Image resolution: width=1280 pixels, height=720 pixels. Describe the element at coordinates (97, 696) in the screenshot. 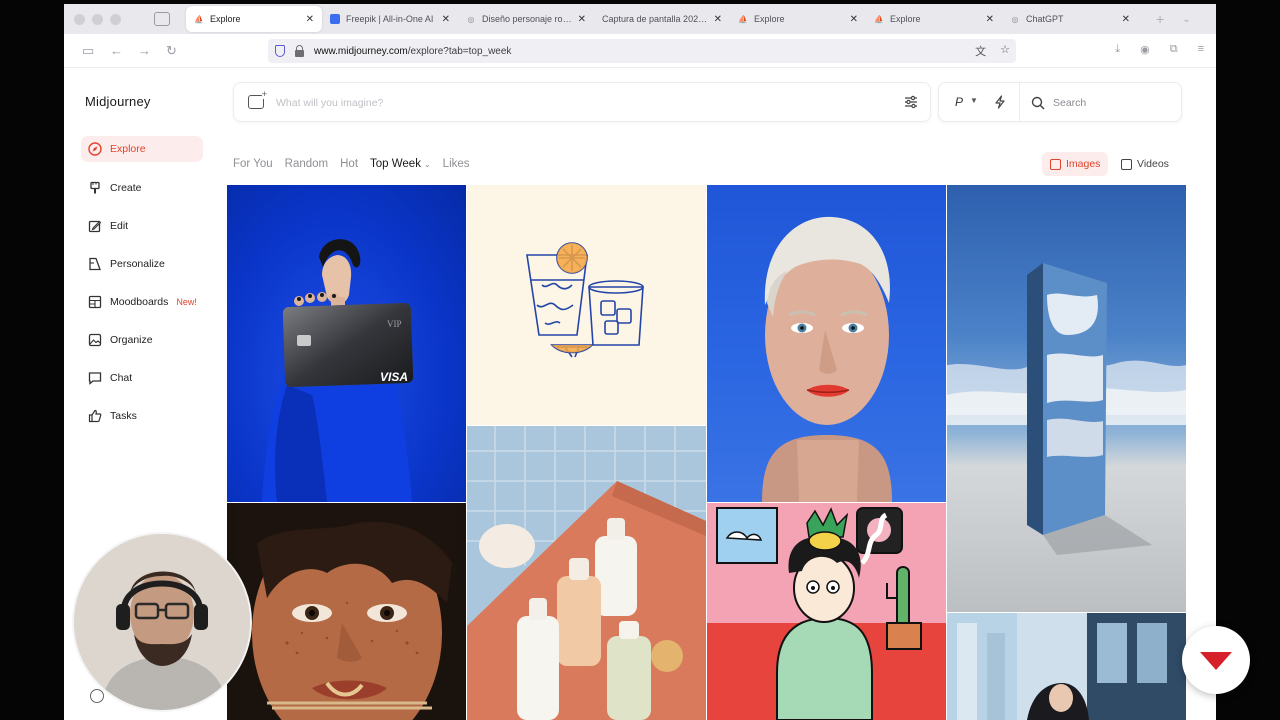

I see `account-icon` at that location.